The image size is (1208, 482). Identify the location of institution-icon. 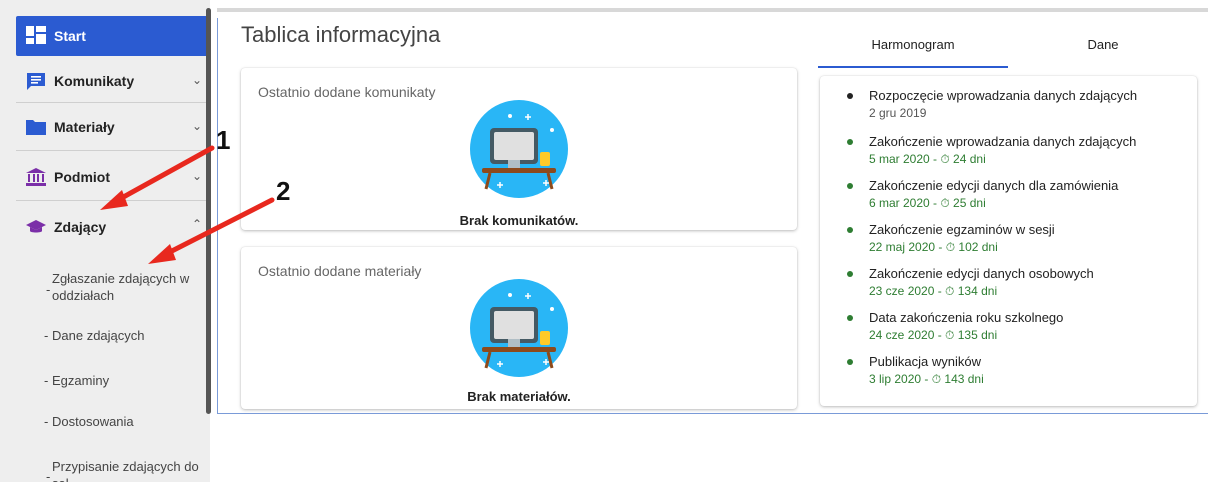
(36, 177).